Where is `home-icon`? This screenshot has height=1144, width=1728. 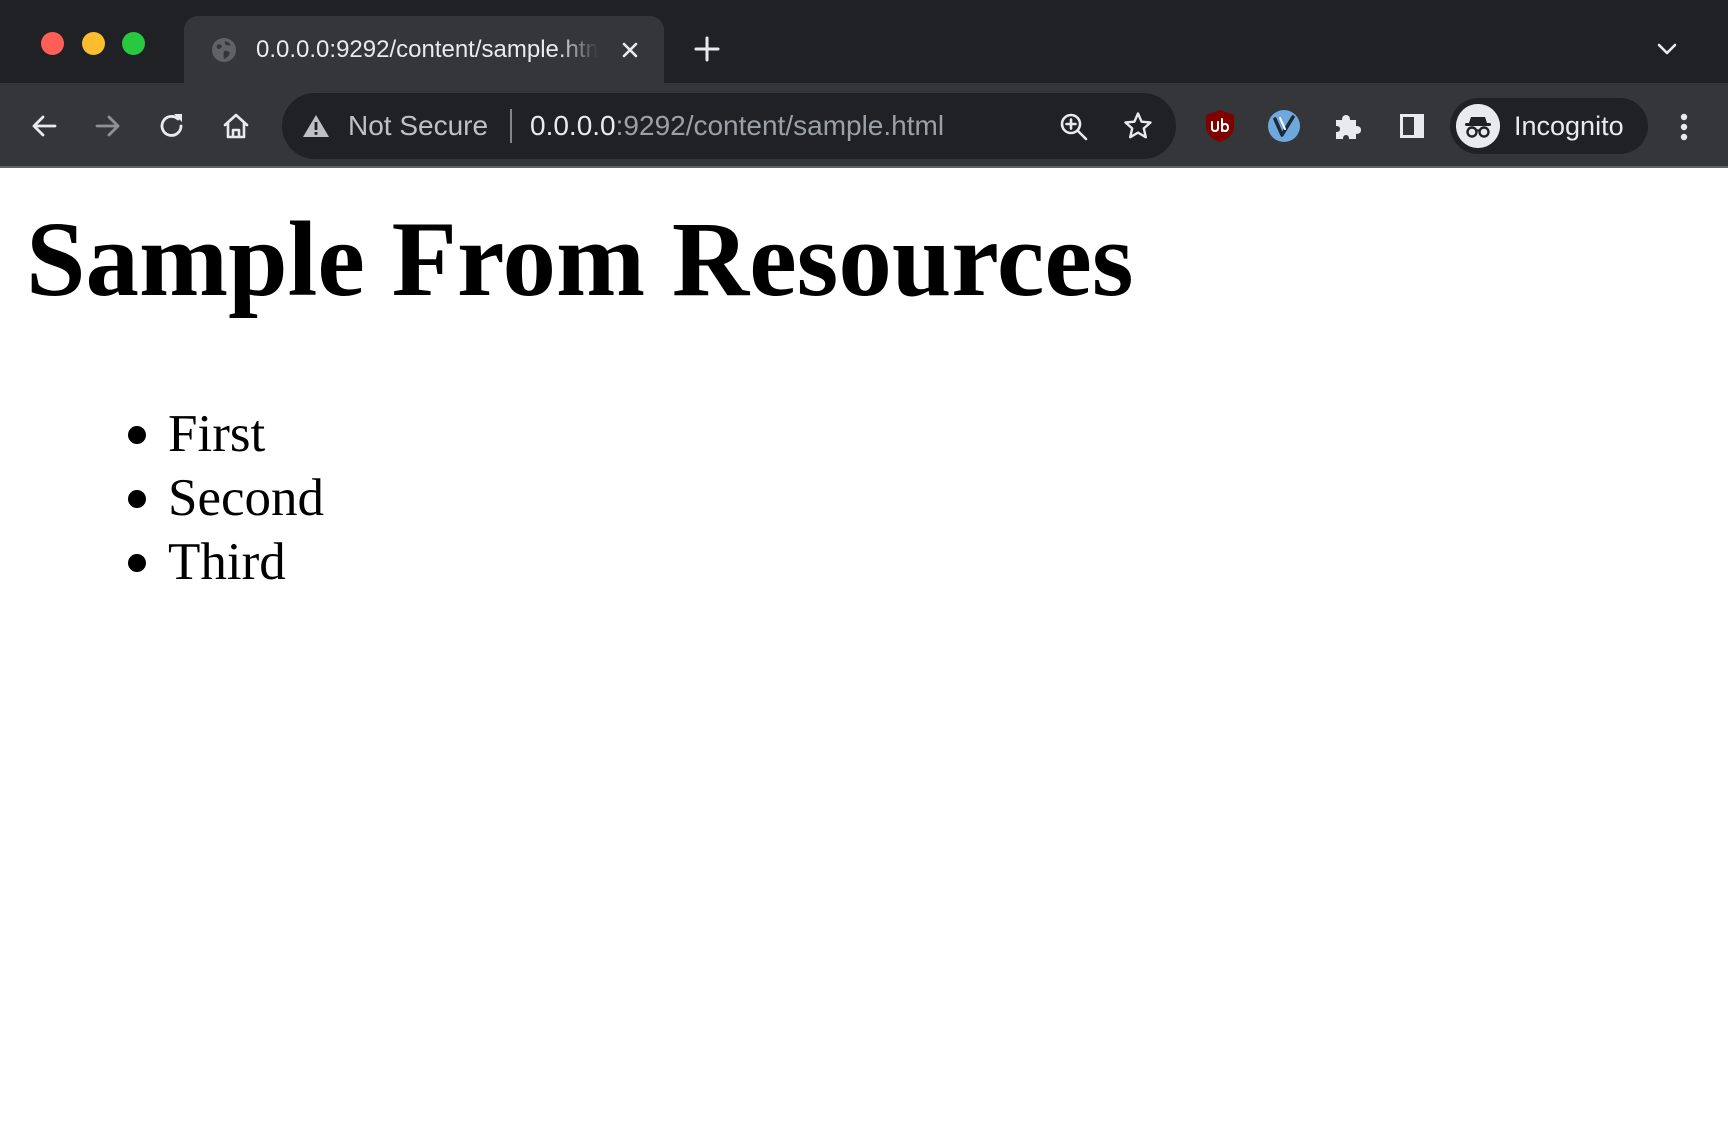 home-icon is located at coordinates (236, 126).